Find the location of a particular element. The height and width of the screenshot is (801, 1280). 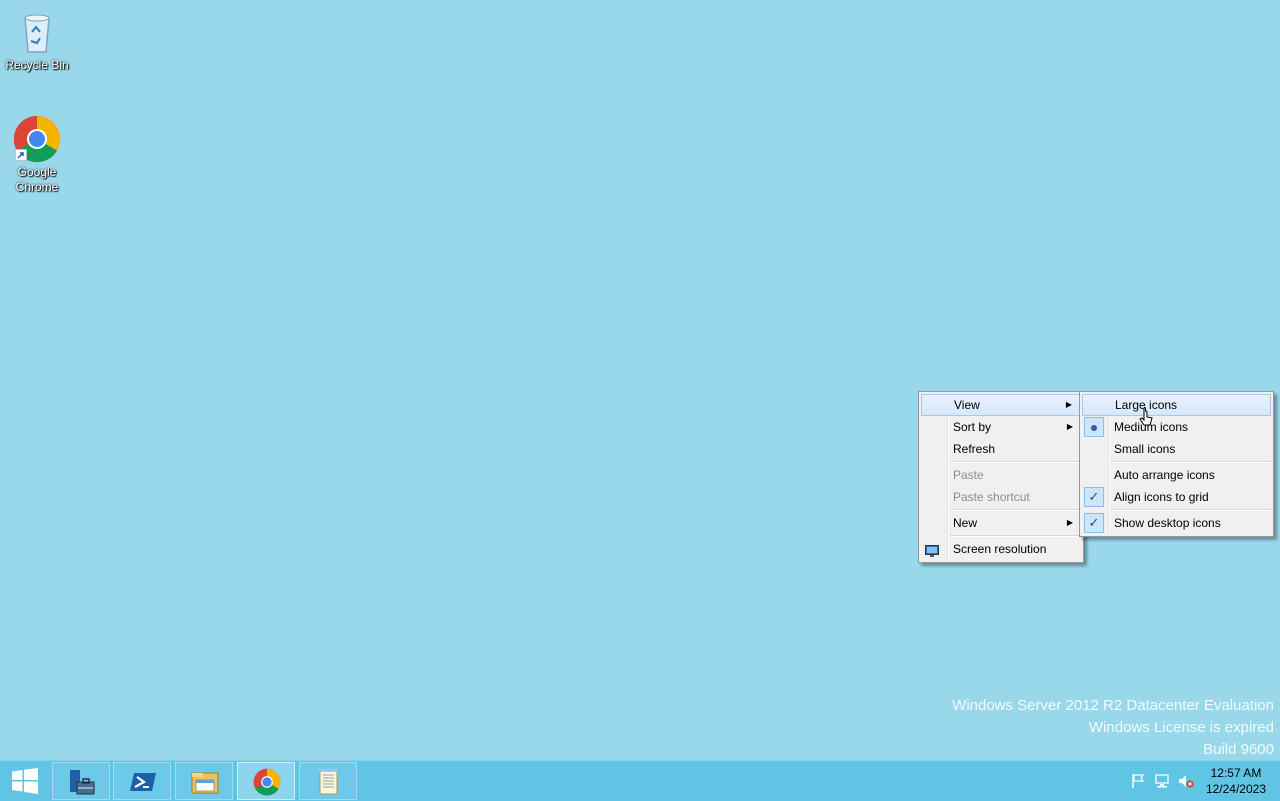

menu-item-show-desktop-icons: ✓ Show desktop icons is located at coordinates (1176, 523).